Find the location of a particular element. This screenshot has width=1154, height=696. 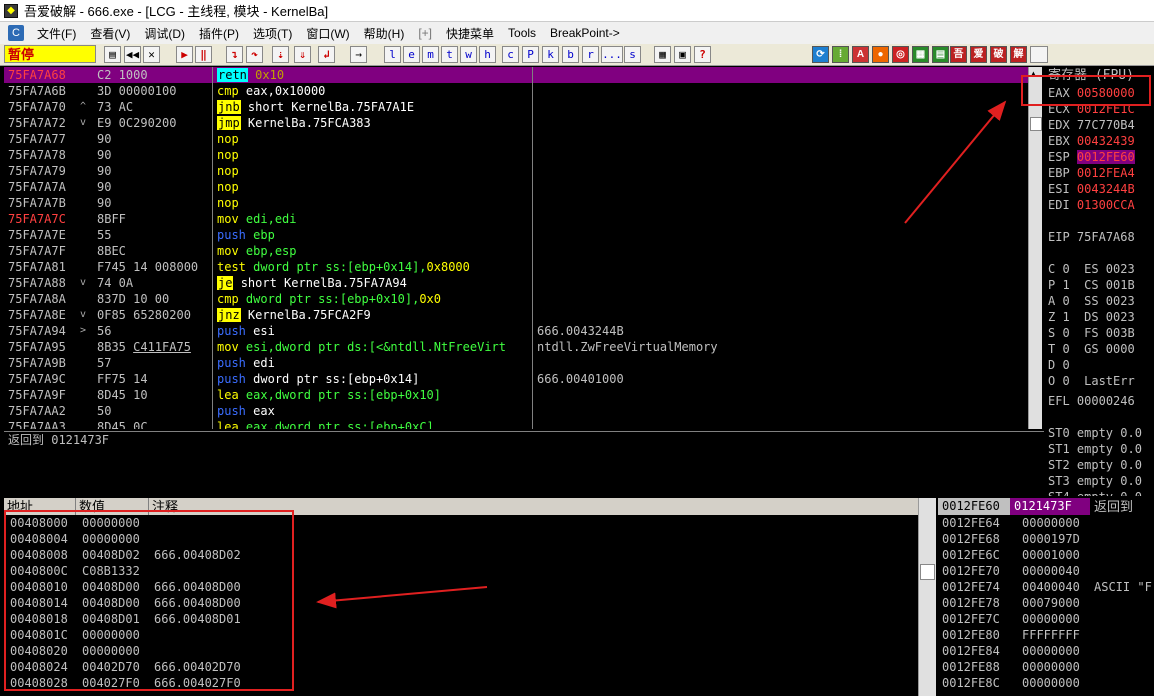

fpu-register: ST4 empty 0.0 is located at coordinates (1099, 492).